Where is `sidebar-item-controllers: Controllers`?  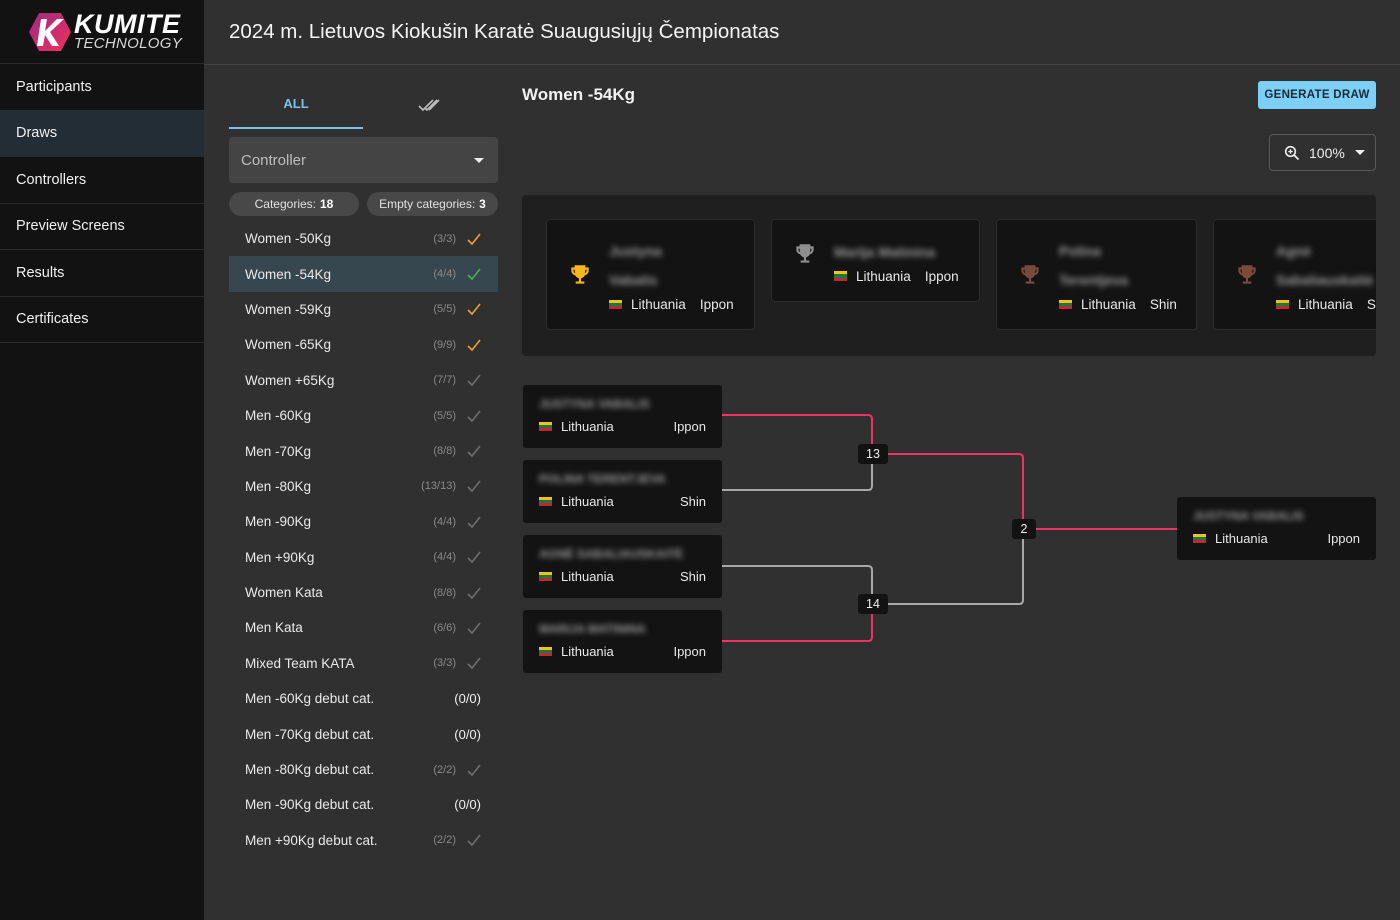
sidebar-item-controllers: Controllers is located at coordinates (102, 180).